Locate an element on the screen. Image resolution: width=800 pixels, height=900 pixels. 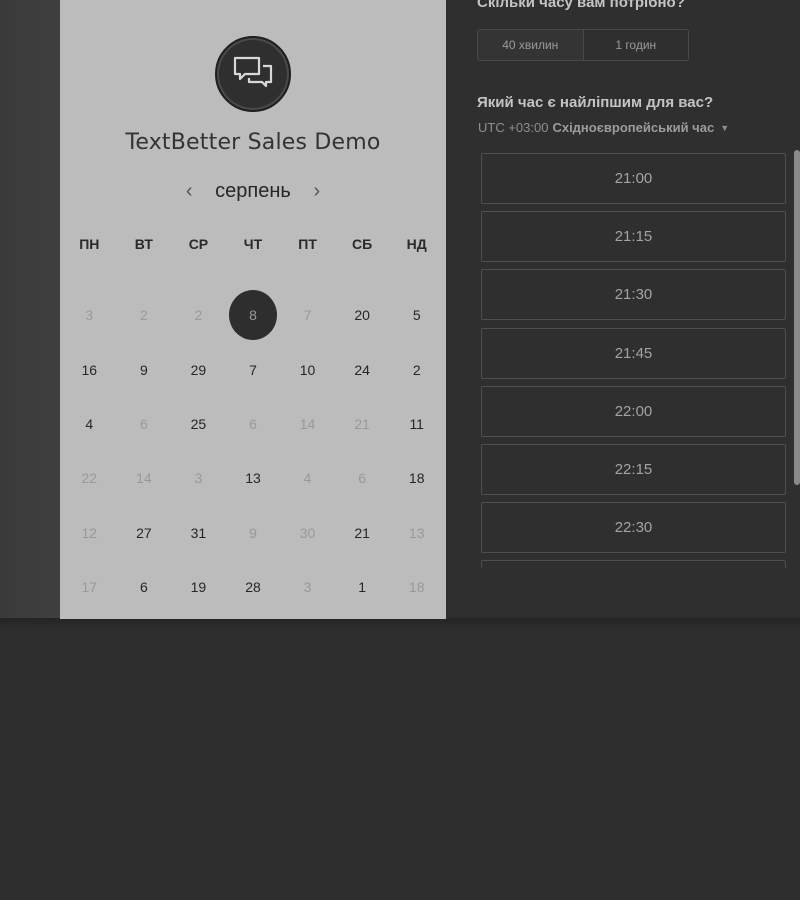
duration-question: Скільки часу вам потрібно? is located at coordinates (581, 5).